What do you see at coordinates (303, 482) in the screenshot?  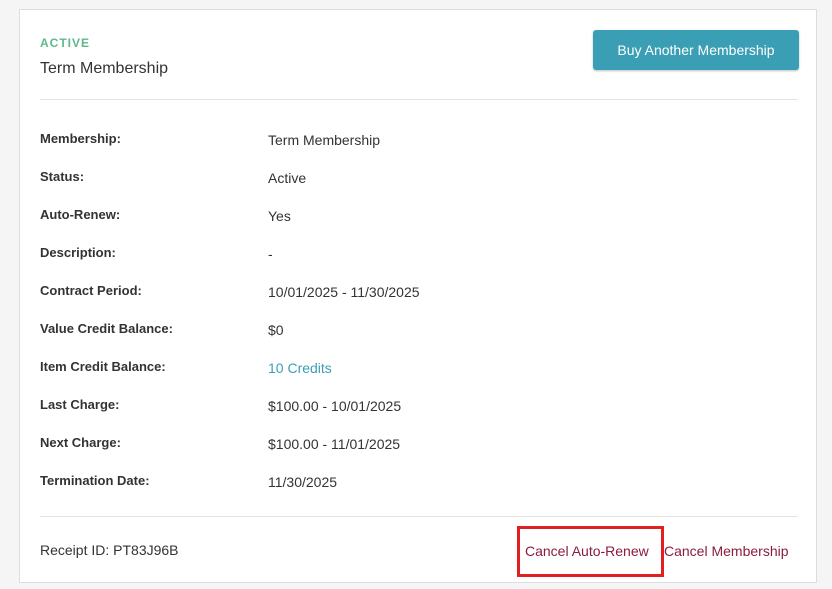 I see `detail-value: 11/30/2025` at bounding box center [303, 482].